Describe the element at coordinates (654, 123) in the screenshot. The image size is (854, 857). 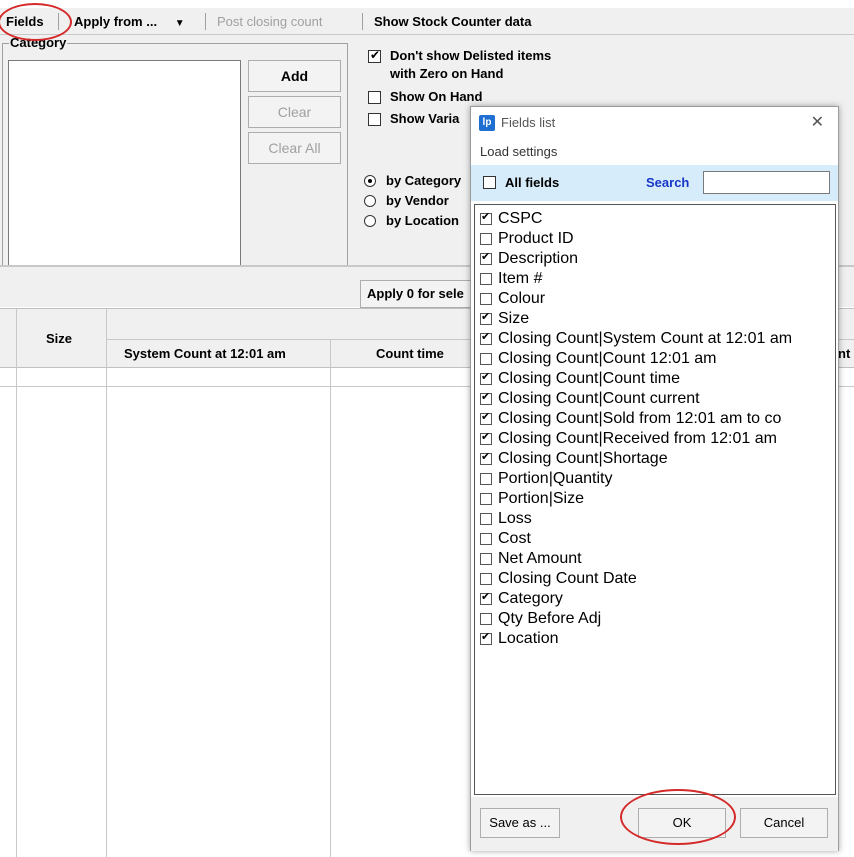
I see `dialog-titlebar: lp Fields list ✕` at that location.